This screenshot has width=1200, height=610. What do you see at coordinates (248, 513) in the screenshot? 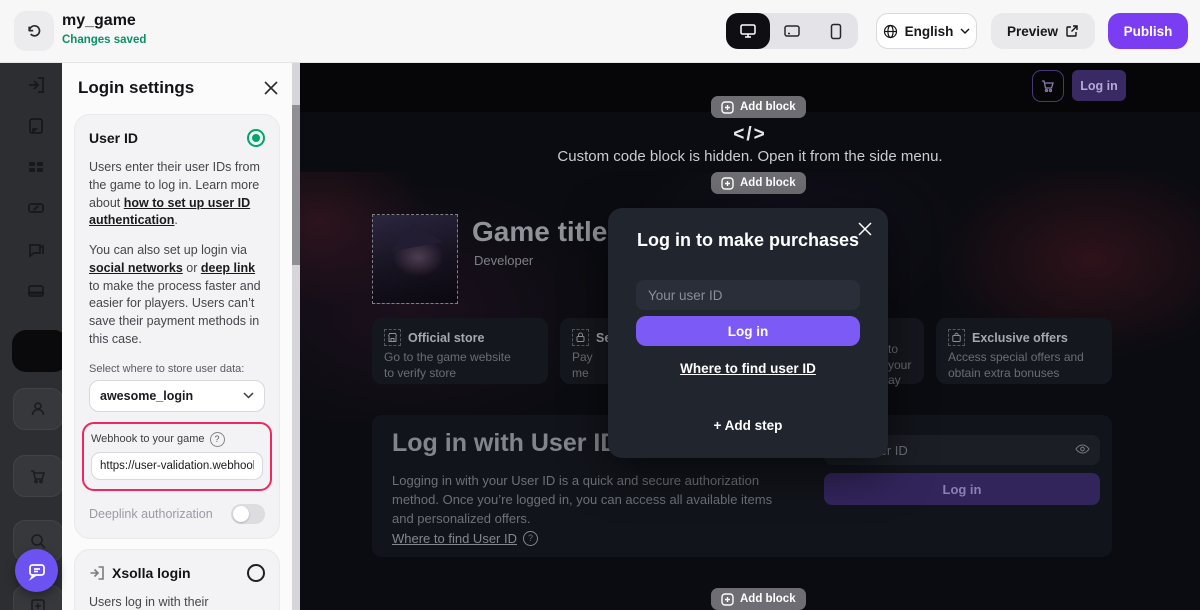
I see `deeplink-toggle-off` at bounding box center [248, 513].